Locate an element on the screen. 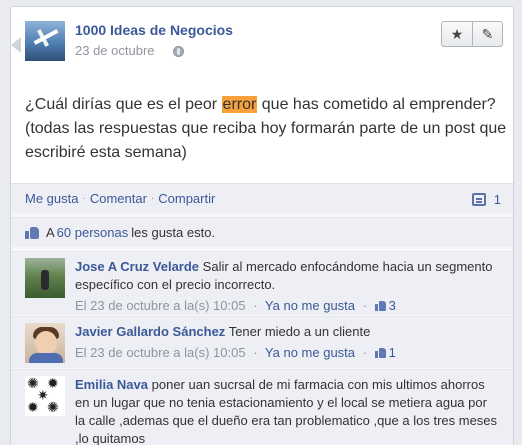  sun-glyph: ✹ is located at coordinates (33, 407).